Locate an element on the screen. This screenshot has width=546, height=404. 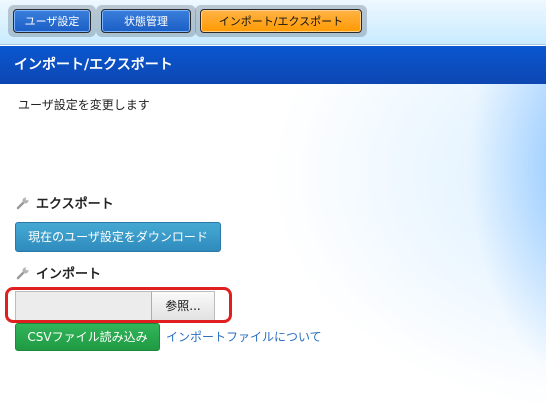
file-path-field is located at coordinates (83, 306).